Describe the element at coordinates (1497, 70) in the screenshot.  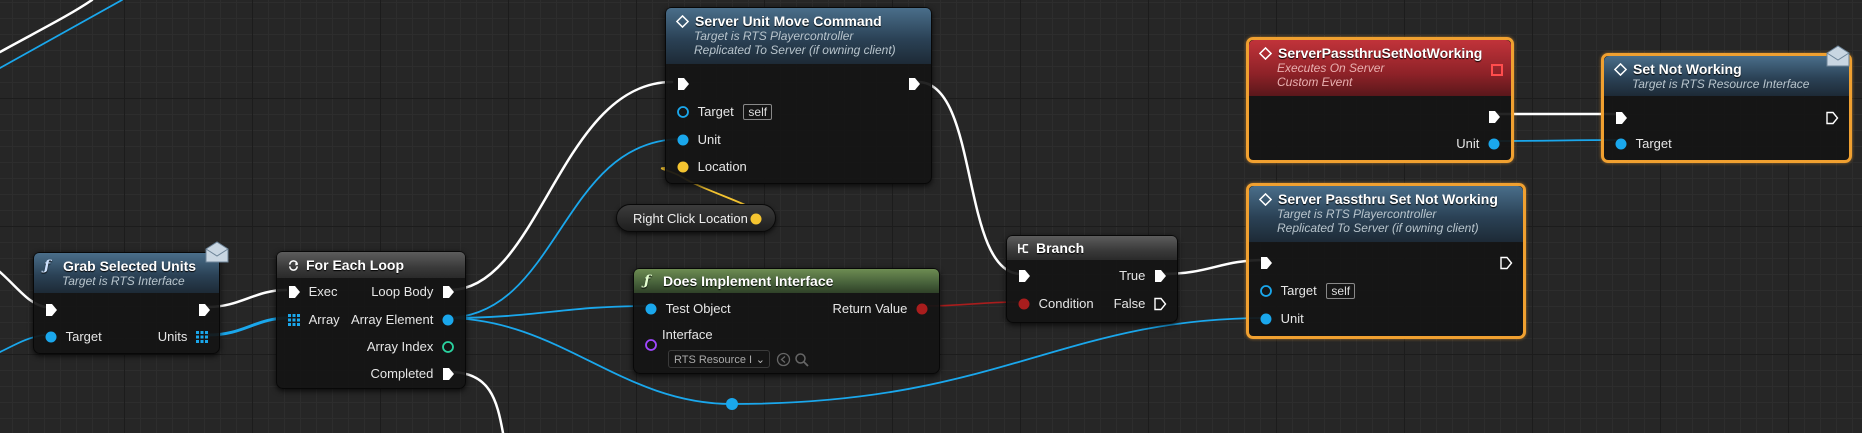
I see `delegate-pin-icon` at that location.